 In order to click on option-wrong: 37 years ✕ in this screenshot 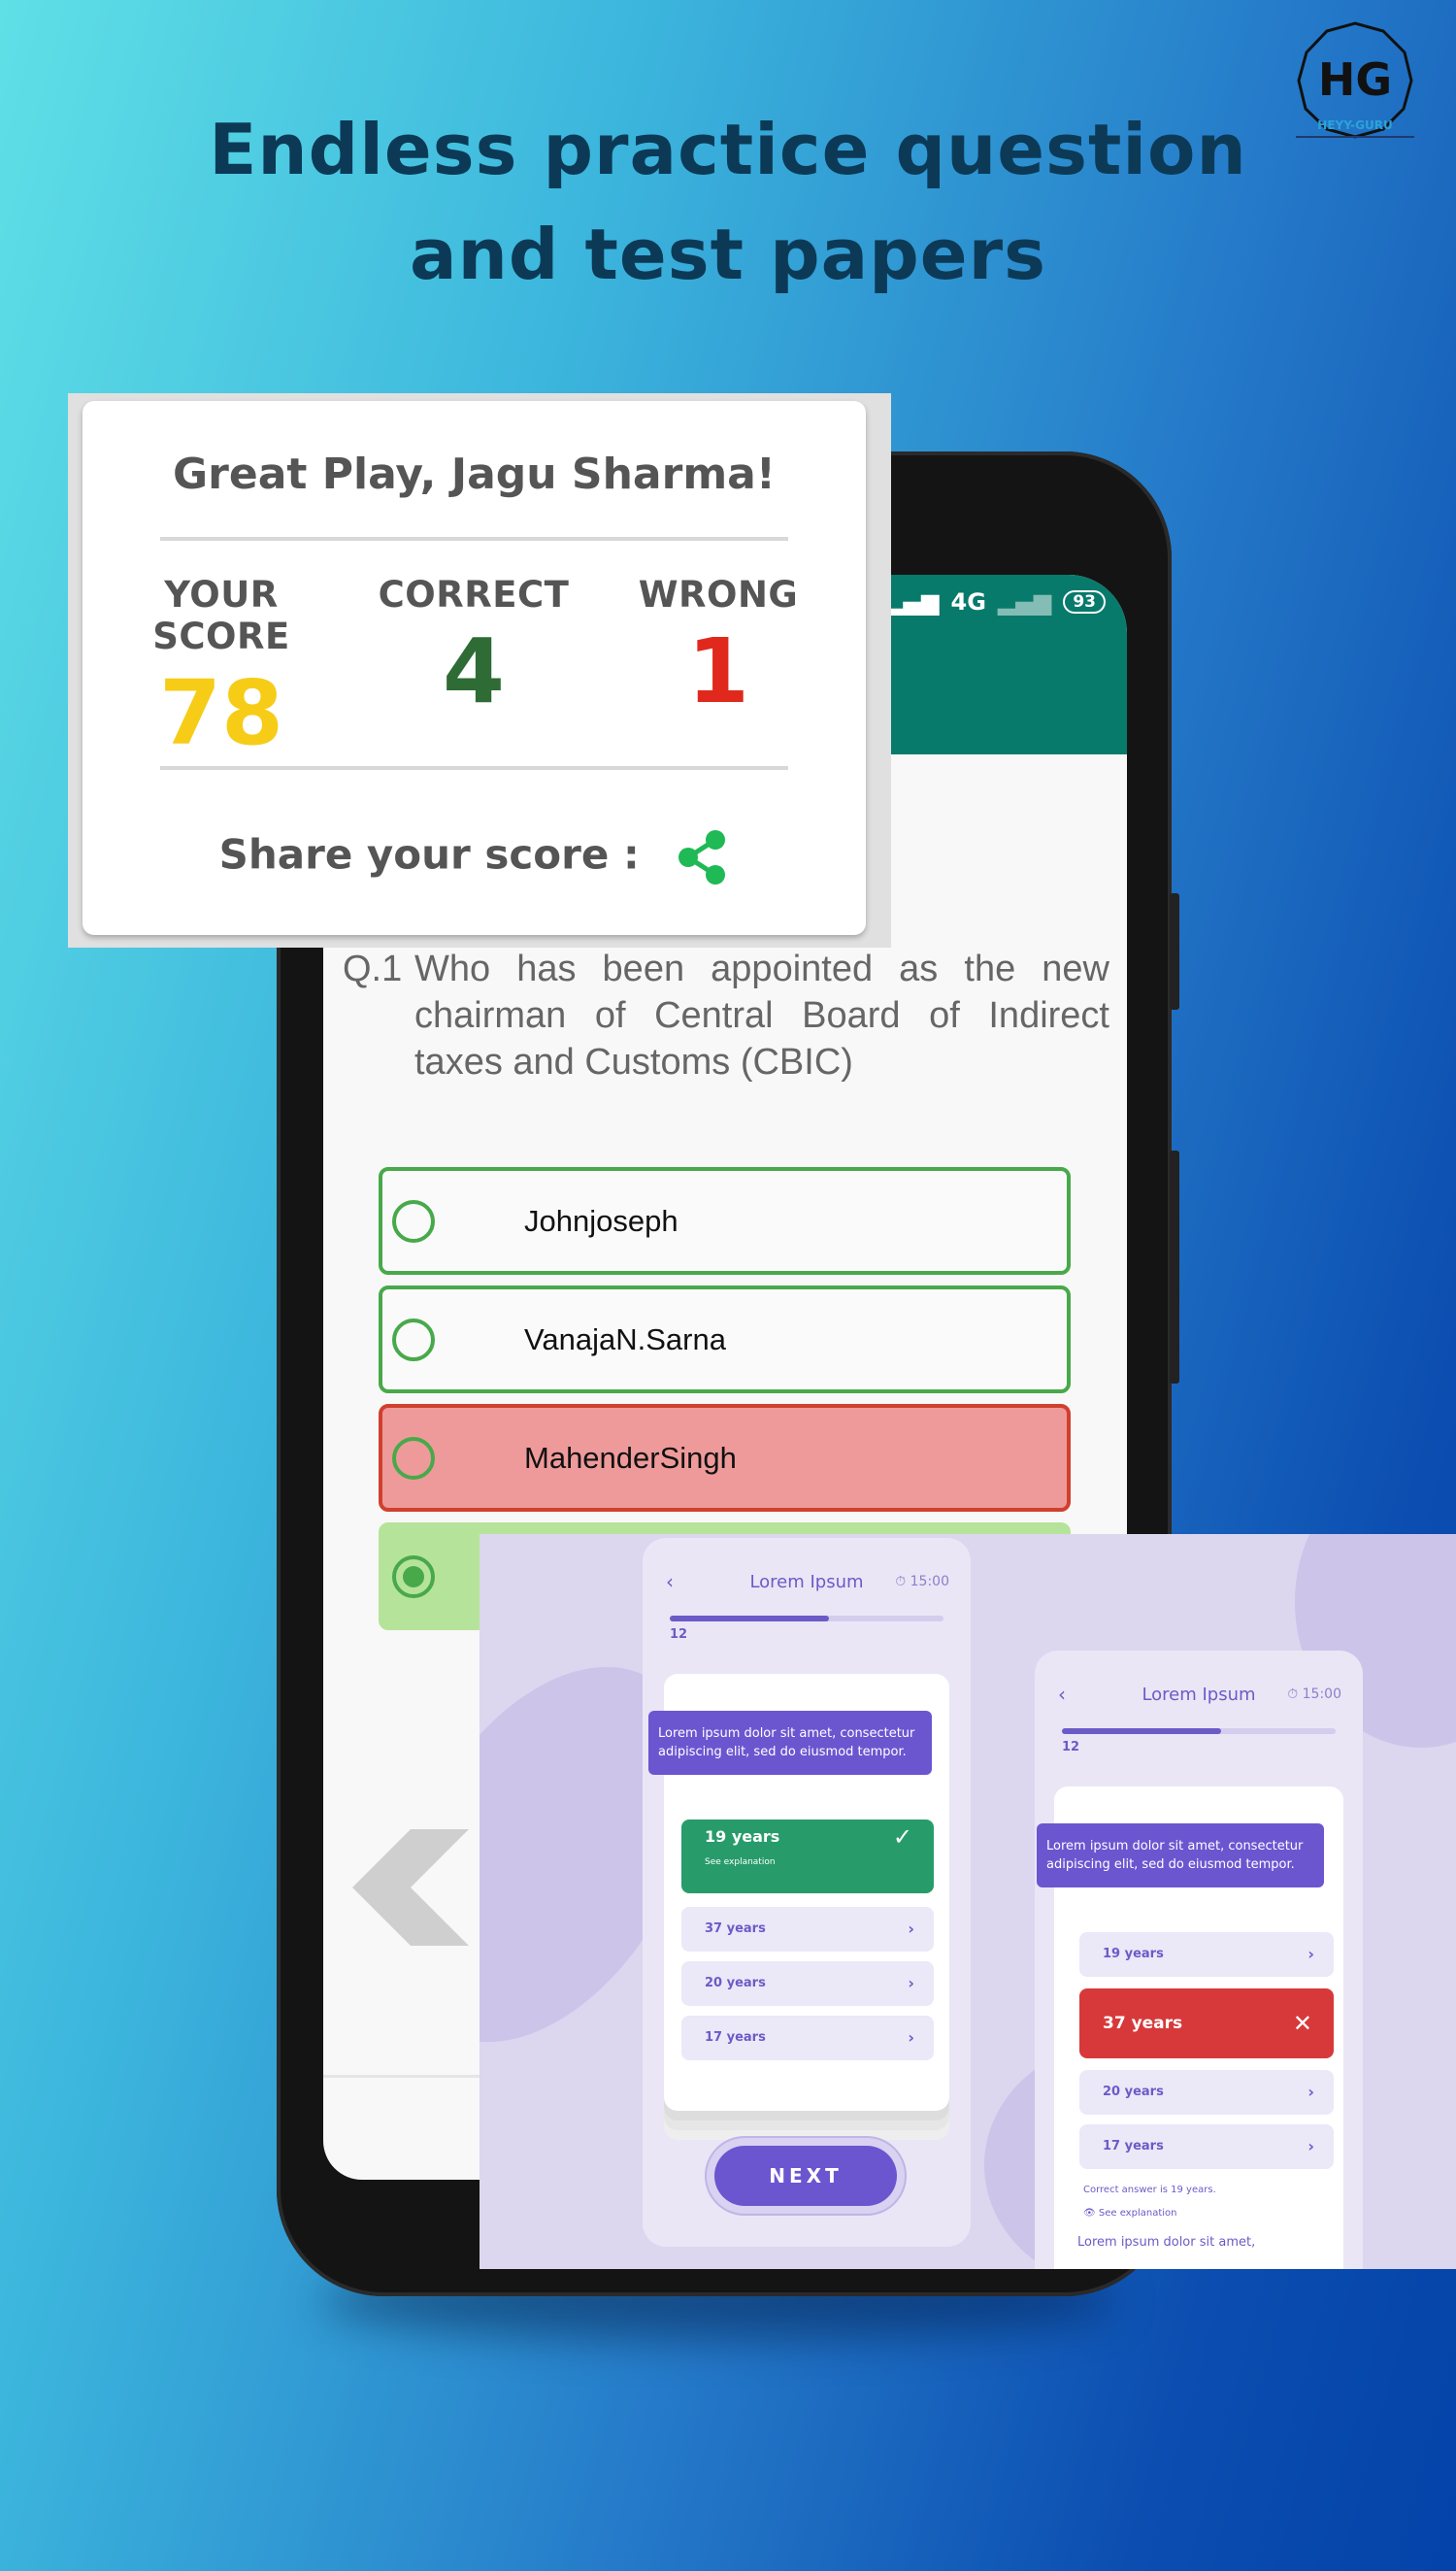, I will do `click(1206, 2023)`.